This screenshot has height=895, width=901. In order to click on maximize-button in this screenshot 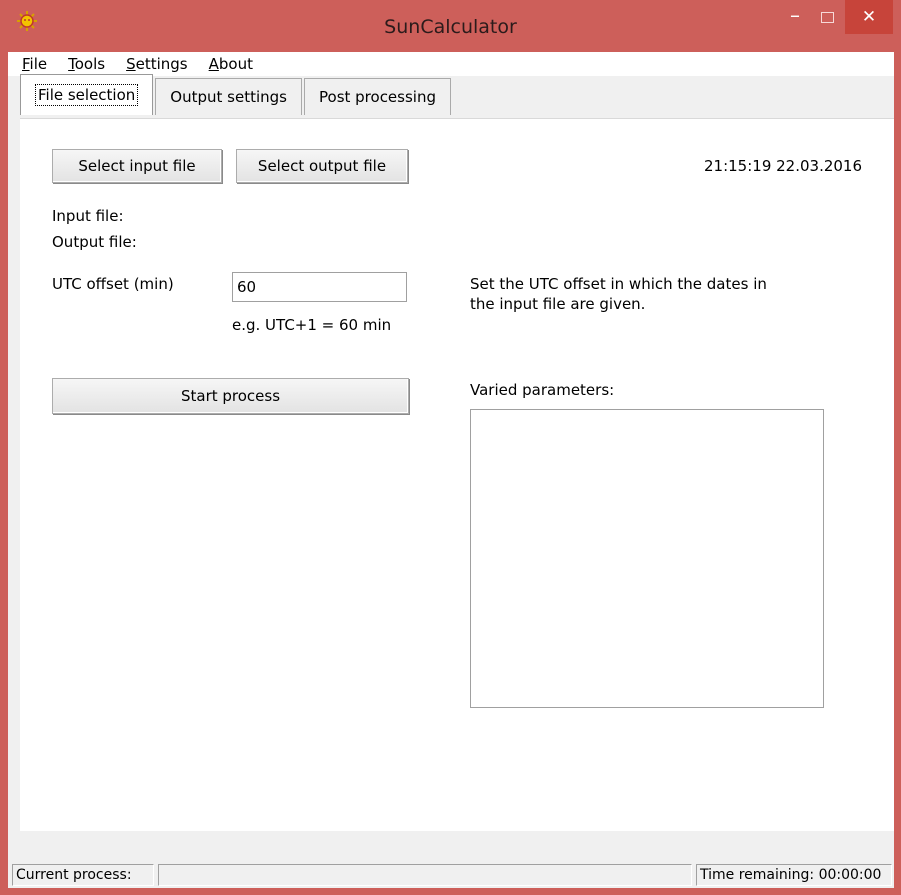, I will do `click(827, 17)`.